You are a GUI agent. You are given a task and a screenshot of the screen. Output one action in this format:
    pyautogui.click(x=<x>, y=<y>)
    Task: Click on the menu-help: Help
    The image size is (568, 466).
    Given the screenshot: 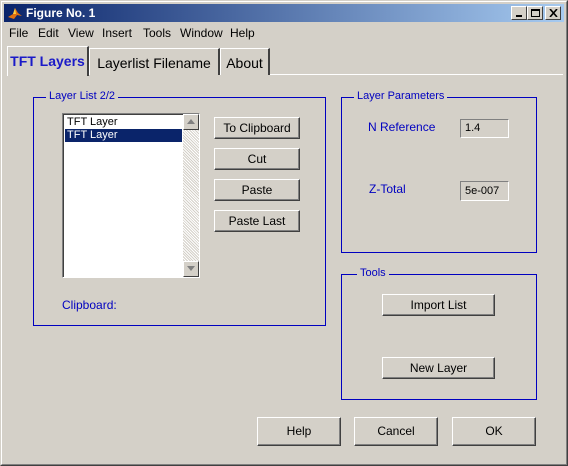 What is the action you would take?
    pyautogui.click(x=242, y=33)
    